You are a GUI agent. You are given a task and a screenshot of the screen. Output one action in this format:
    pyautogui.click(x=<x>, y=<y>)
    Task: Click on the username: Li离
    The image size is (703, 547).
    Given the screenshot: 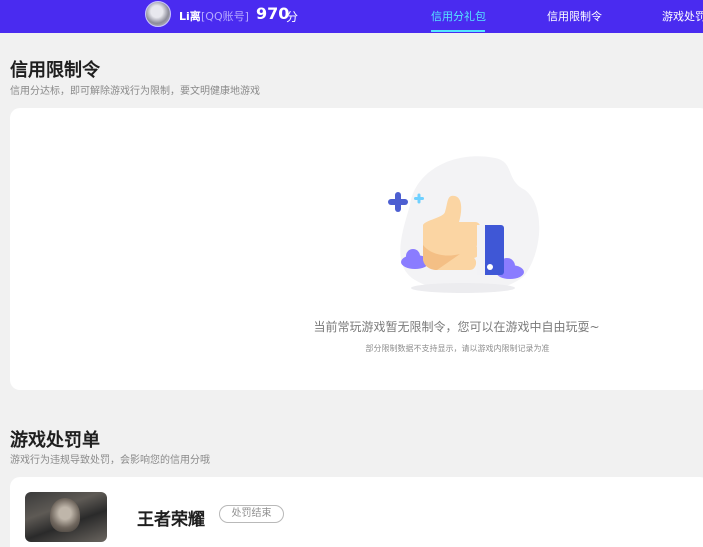 What is the action you would take?
    pyautogui.click(x=190, y=16)
    